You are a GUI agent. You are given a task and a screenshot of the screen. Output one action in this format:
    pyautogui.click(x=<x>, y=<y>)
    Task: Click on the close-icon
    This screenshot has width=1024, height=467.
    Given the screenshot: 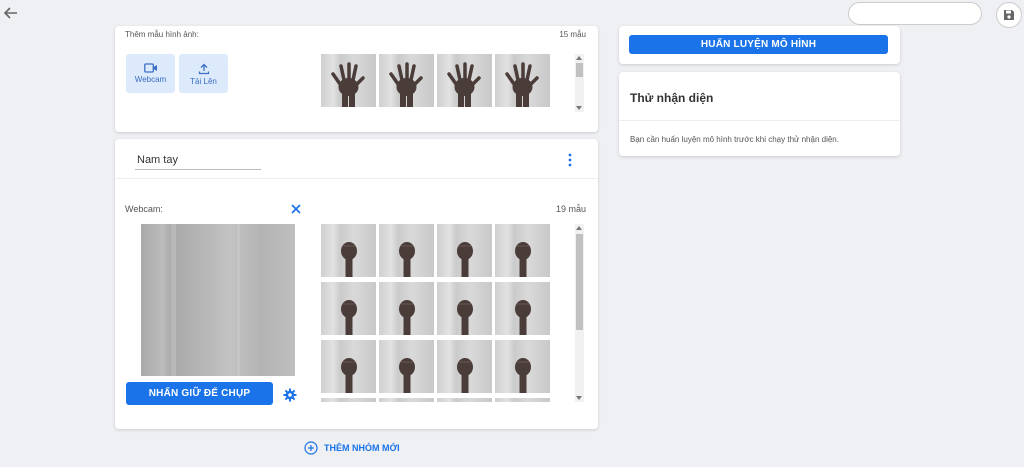 What is the action you would take?
    pyautogui.click(x=296, y=209)
    